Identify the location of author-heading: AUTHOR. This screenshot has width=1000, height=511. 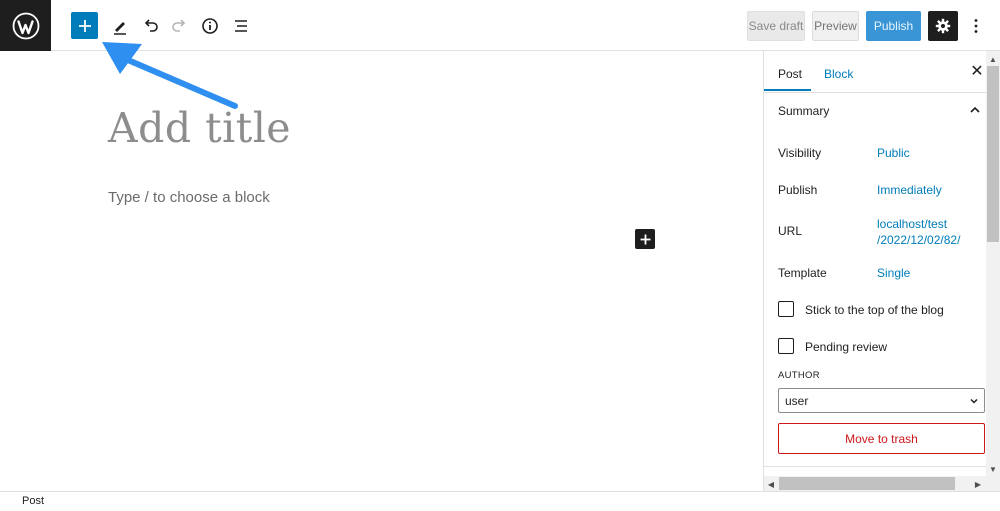
(799, 375).